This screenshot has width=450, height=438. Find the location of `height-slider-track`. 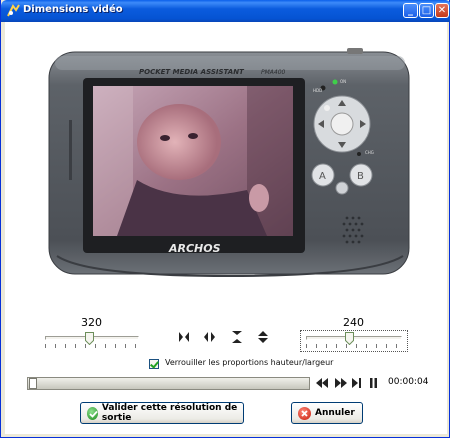

height-slider-track is located at coordinates (354, 338).